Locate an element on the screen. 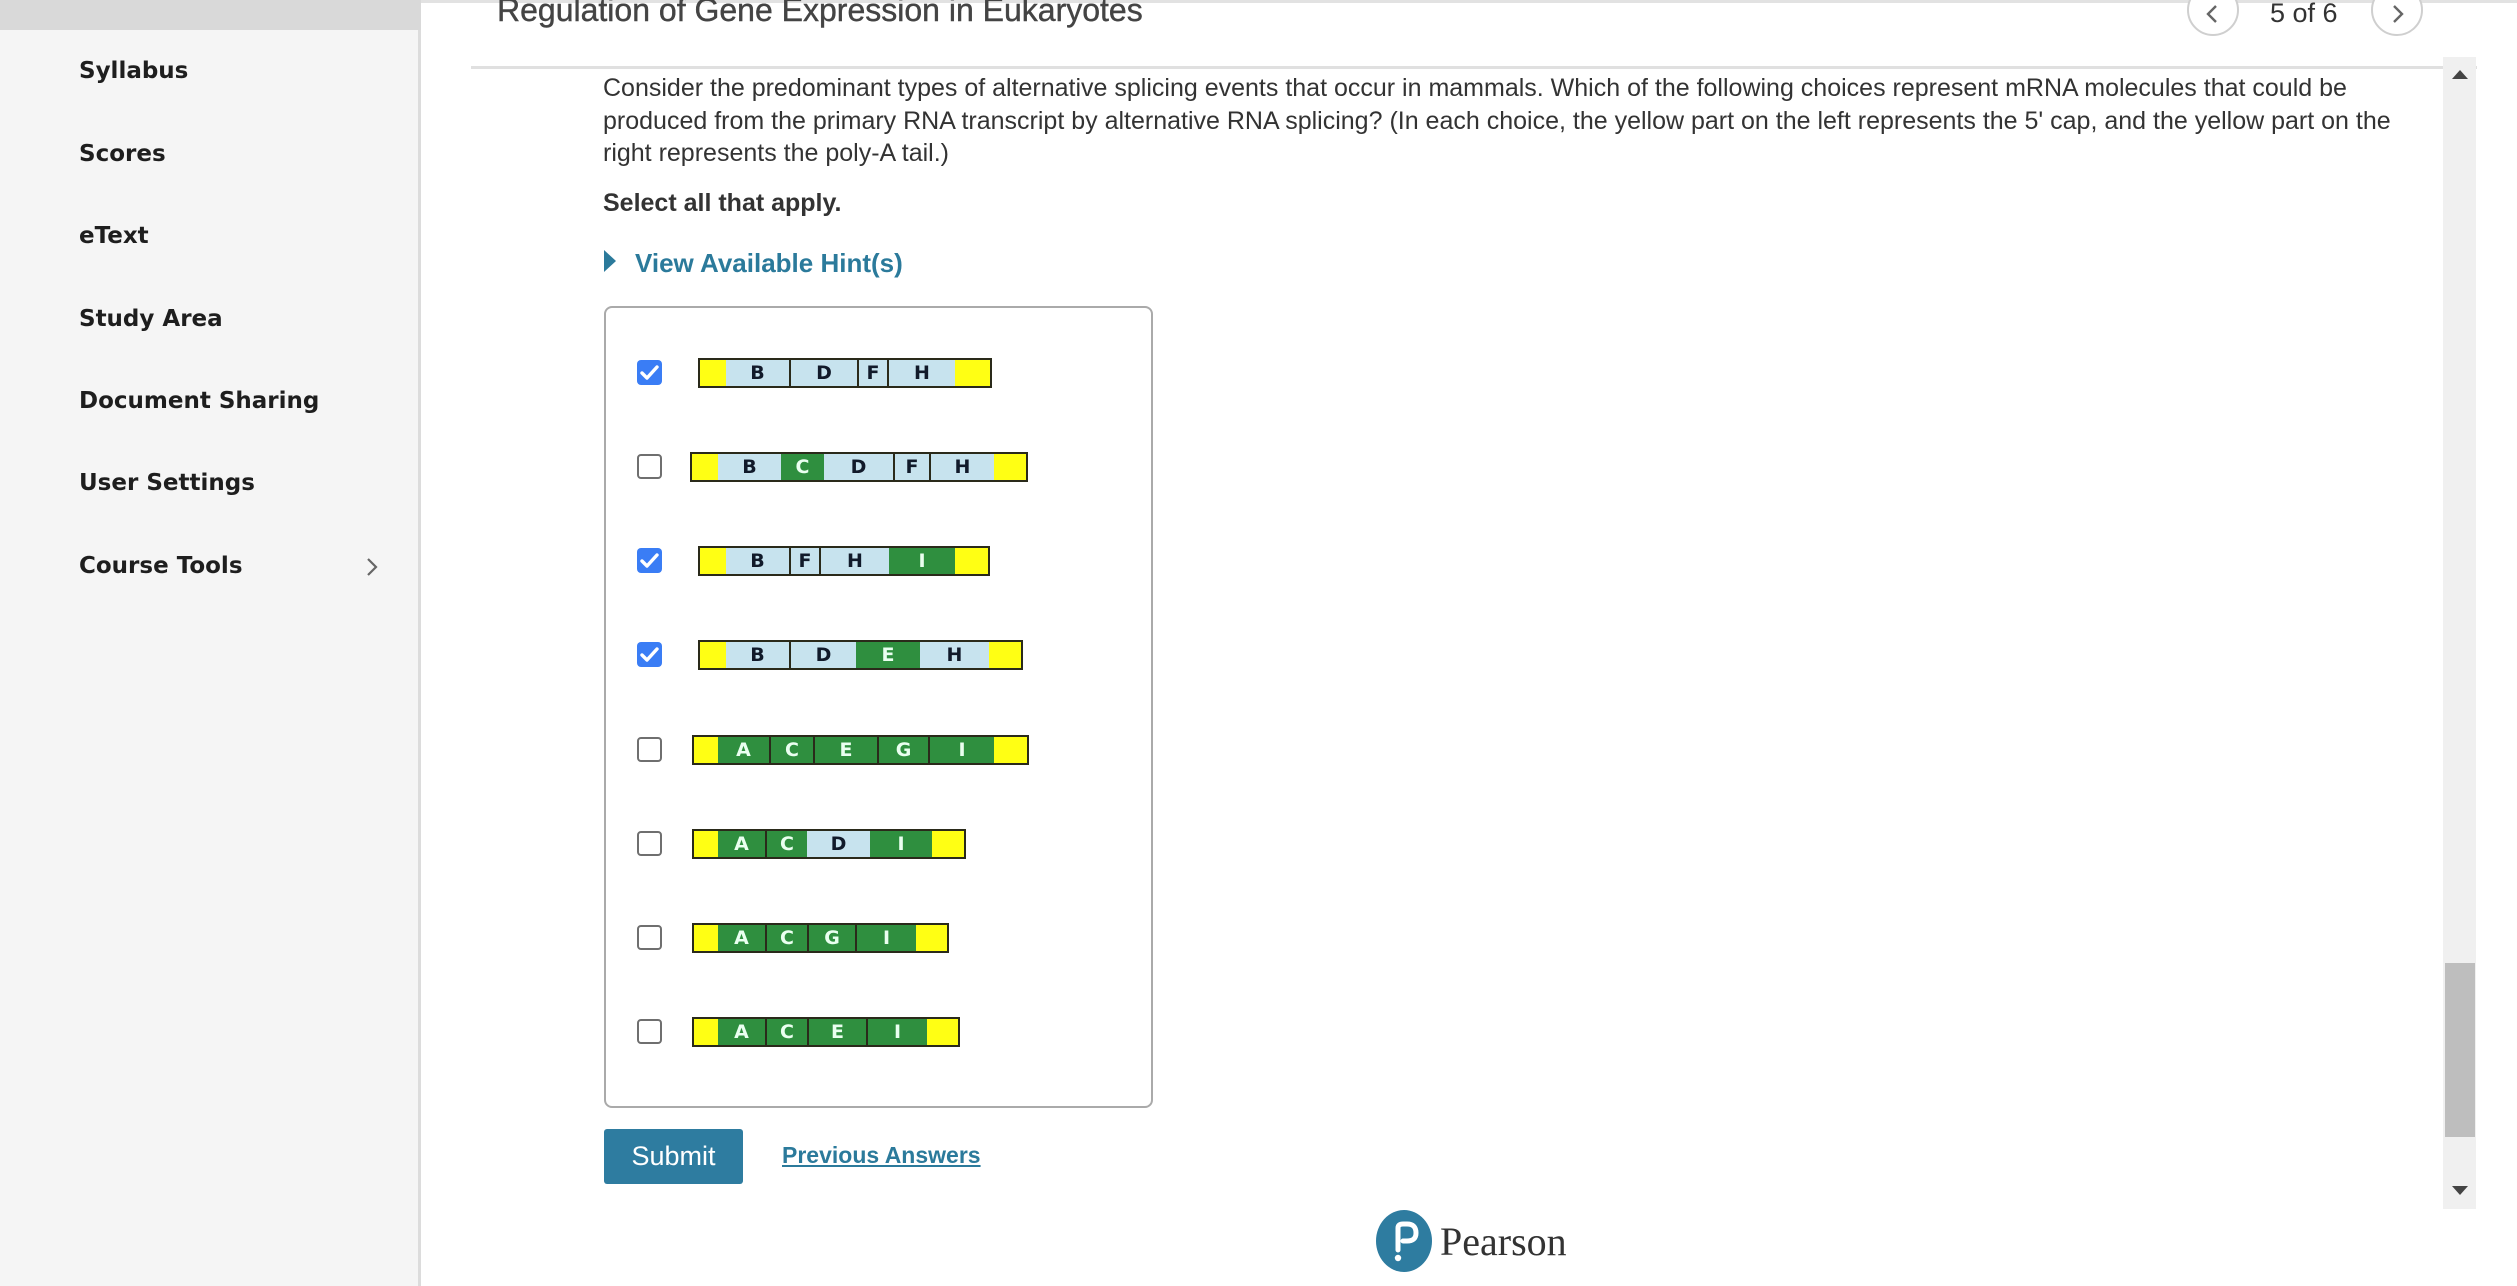  sidebar-item-user-settings: User Settings is located at coordinates (167, 483).